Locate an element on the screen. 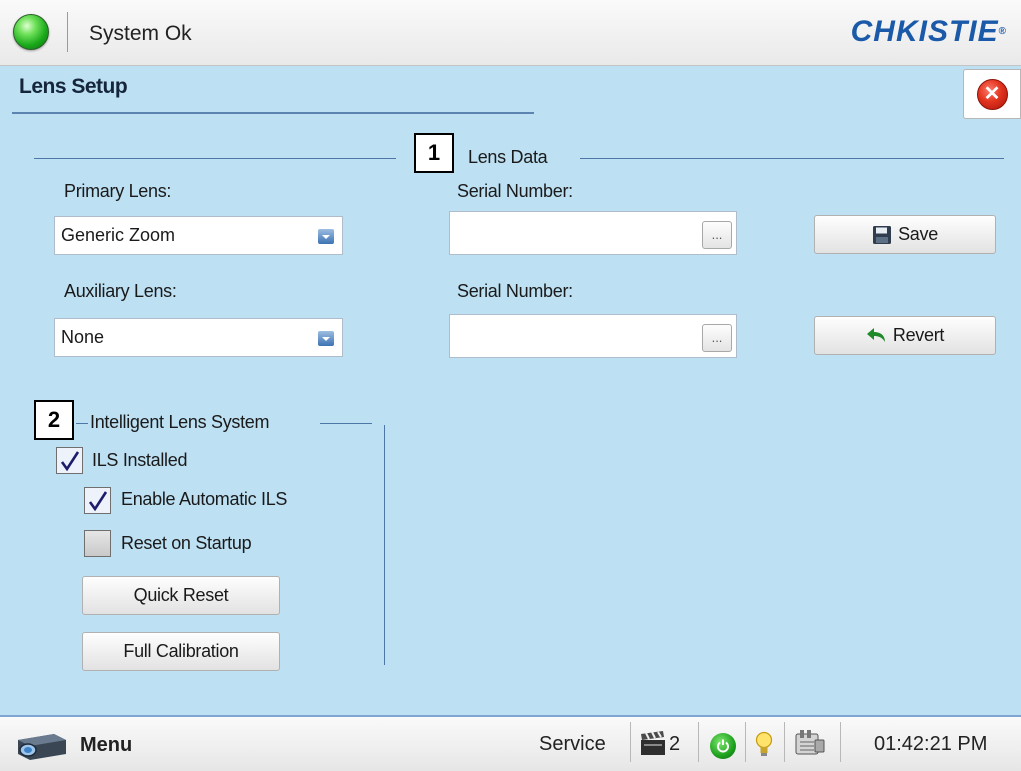 Image resolution: width=1021 pixels, height=771 pixels. status-indicator-icon is located at coordinates (31, 32).